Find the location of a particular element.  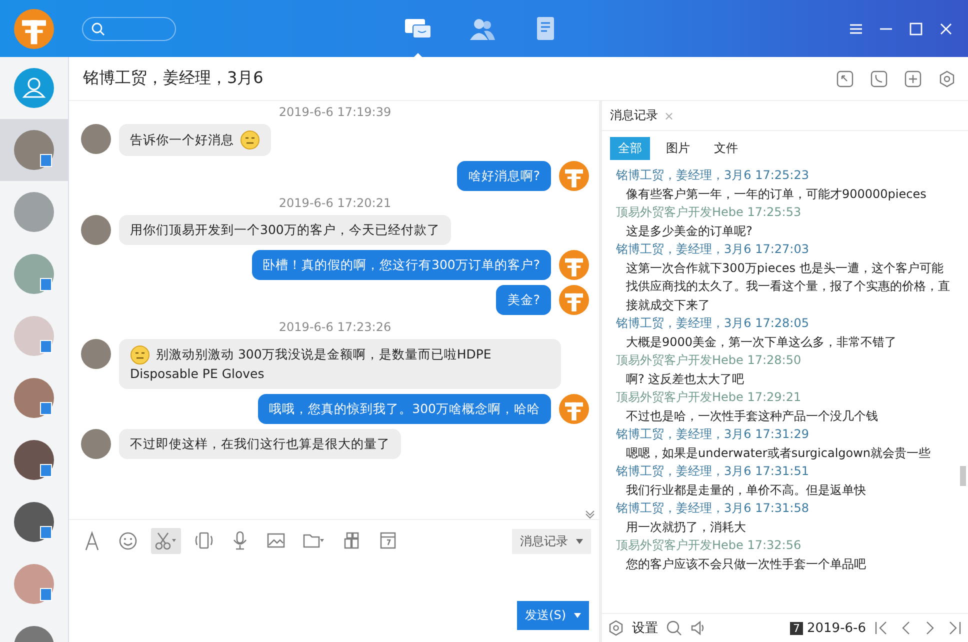

collapse-icon is located at coordinates (590, 514).